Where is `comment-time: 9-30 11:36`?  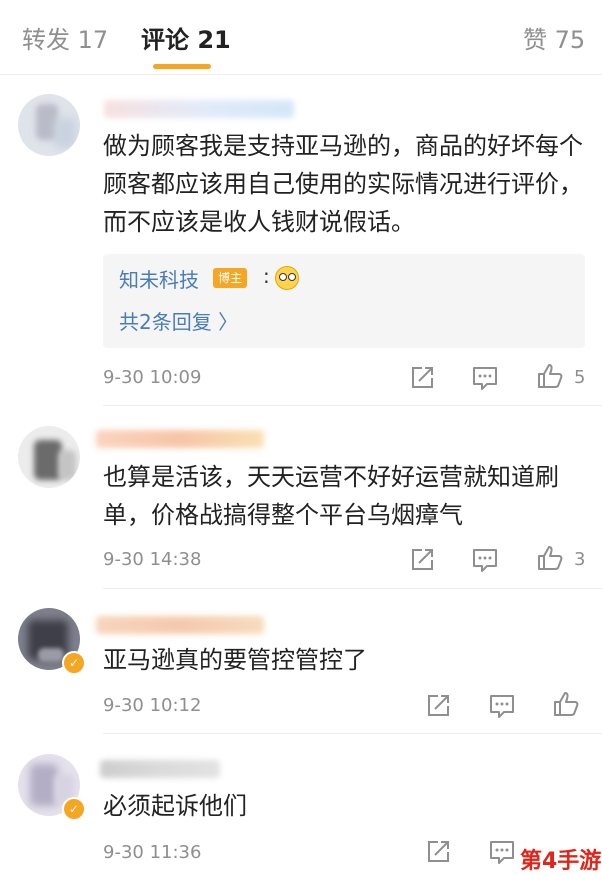
comment-time: 9-30 11:36 is located at coordinates (152, 852).